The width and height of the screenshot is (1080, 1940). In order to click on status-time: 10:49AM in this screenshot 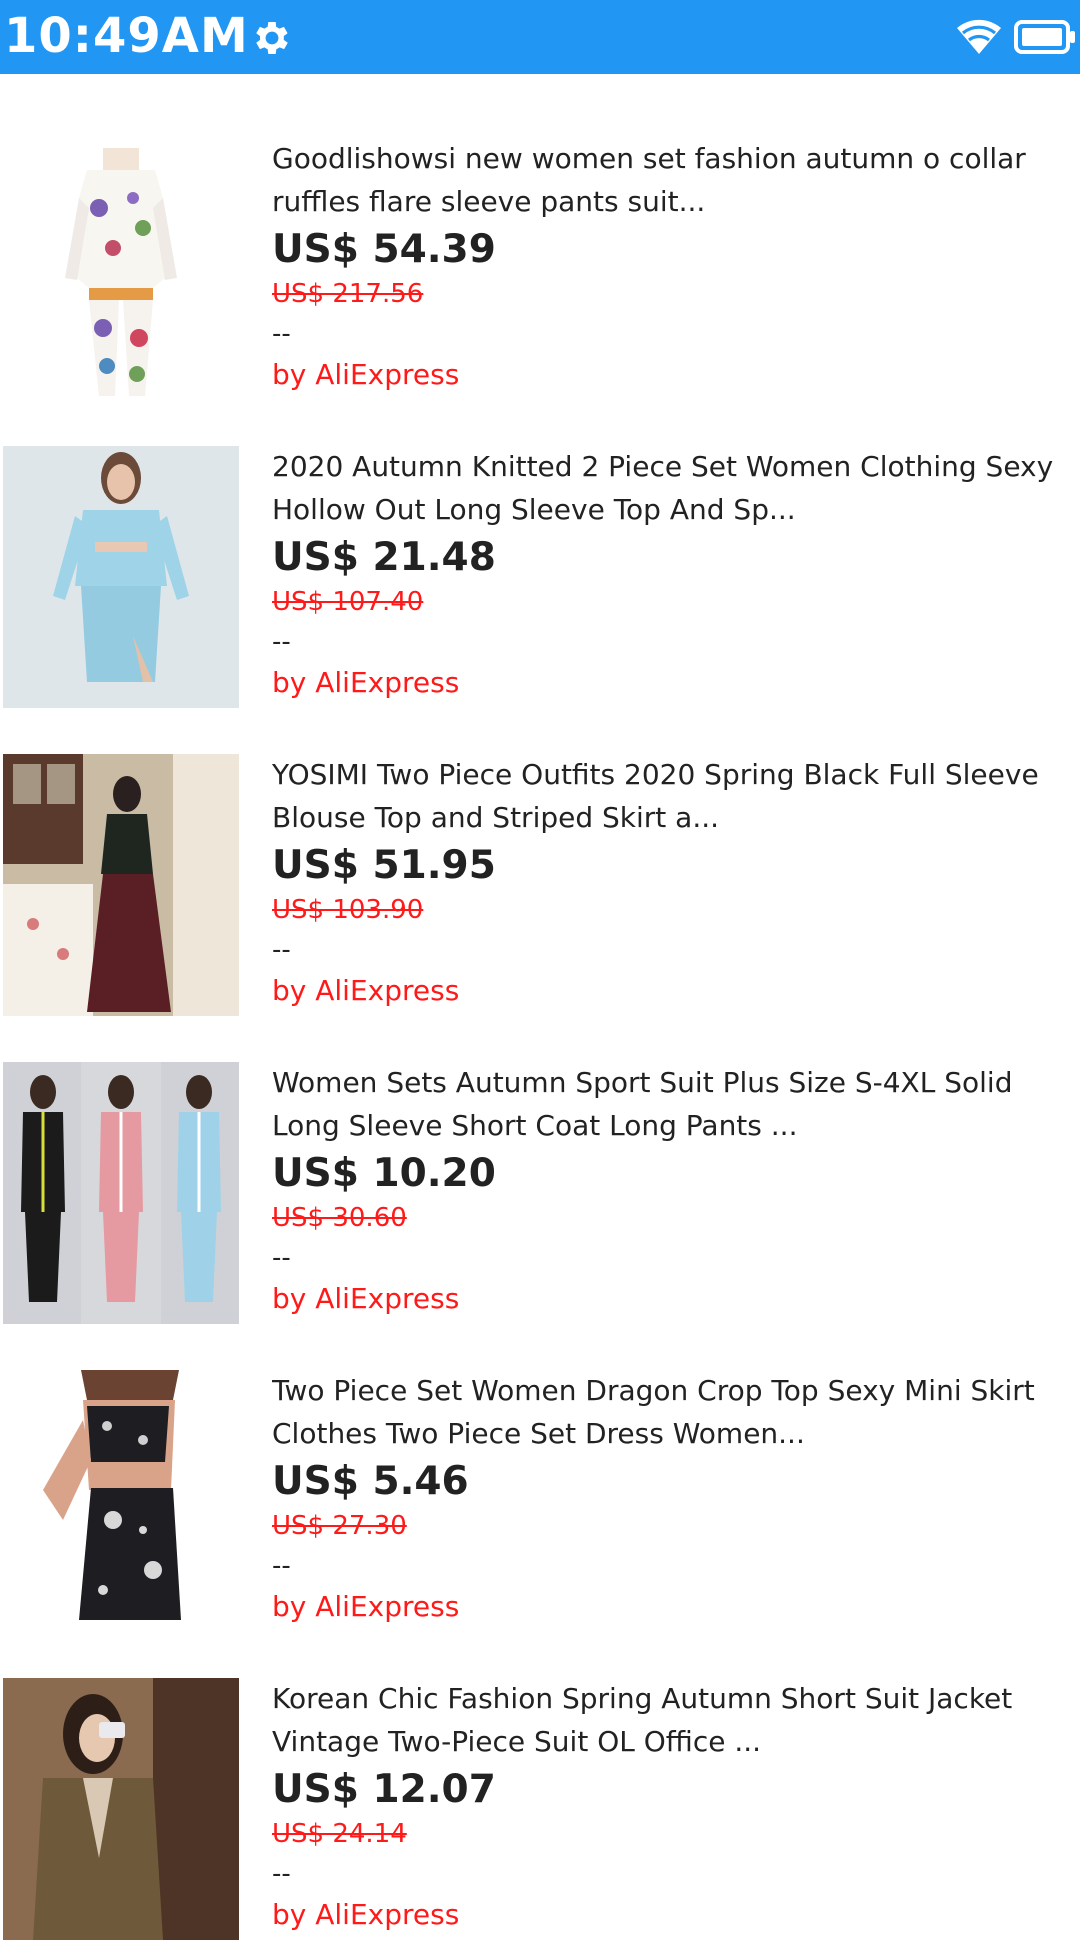, I will do `click(126, 36)`.